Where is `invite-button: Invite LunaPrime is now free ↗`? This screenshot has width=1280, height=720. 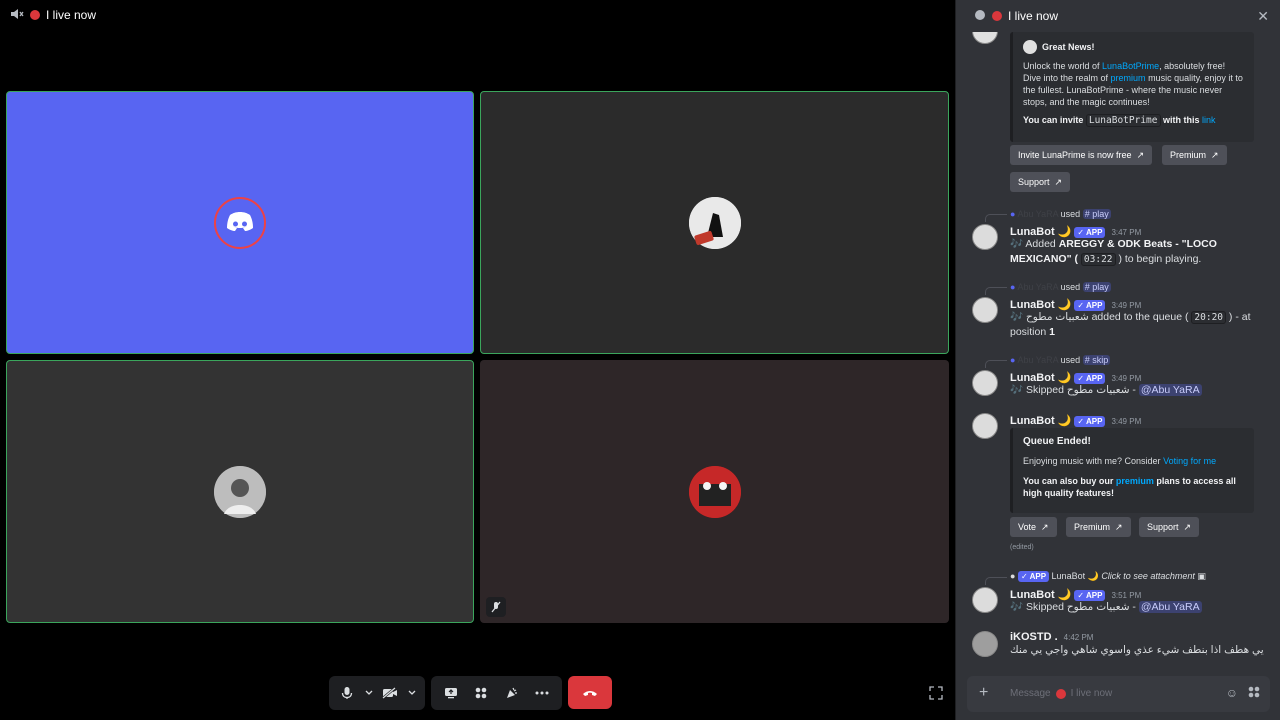 invite-button: Invite LunaPrime is now free ↗ is located at coordinates (1081, 155).